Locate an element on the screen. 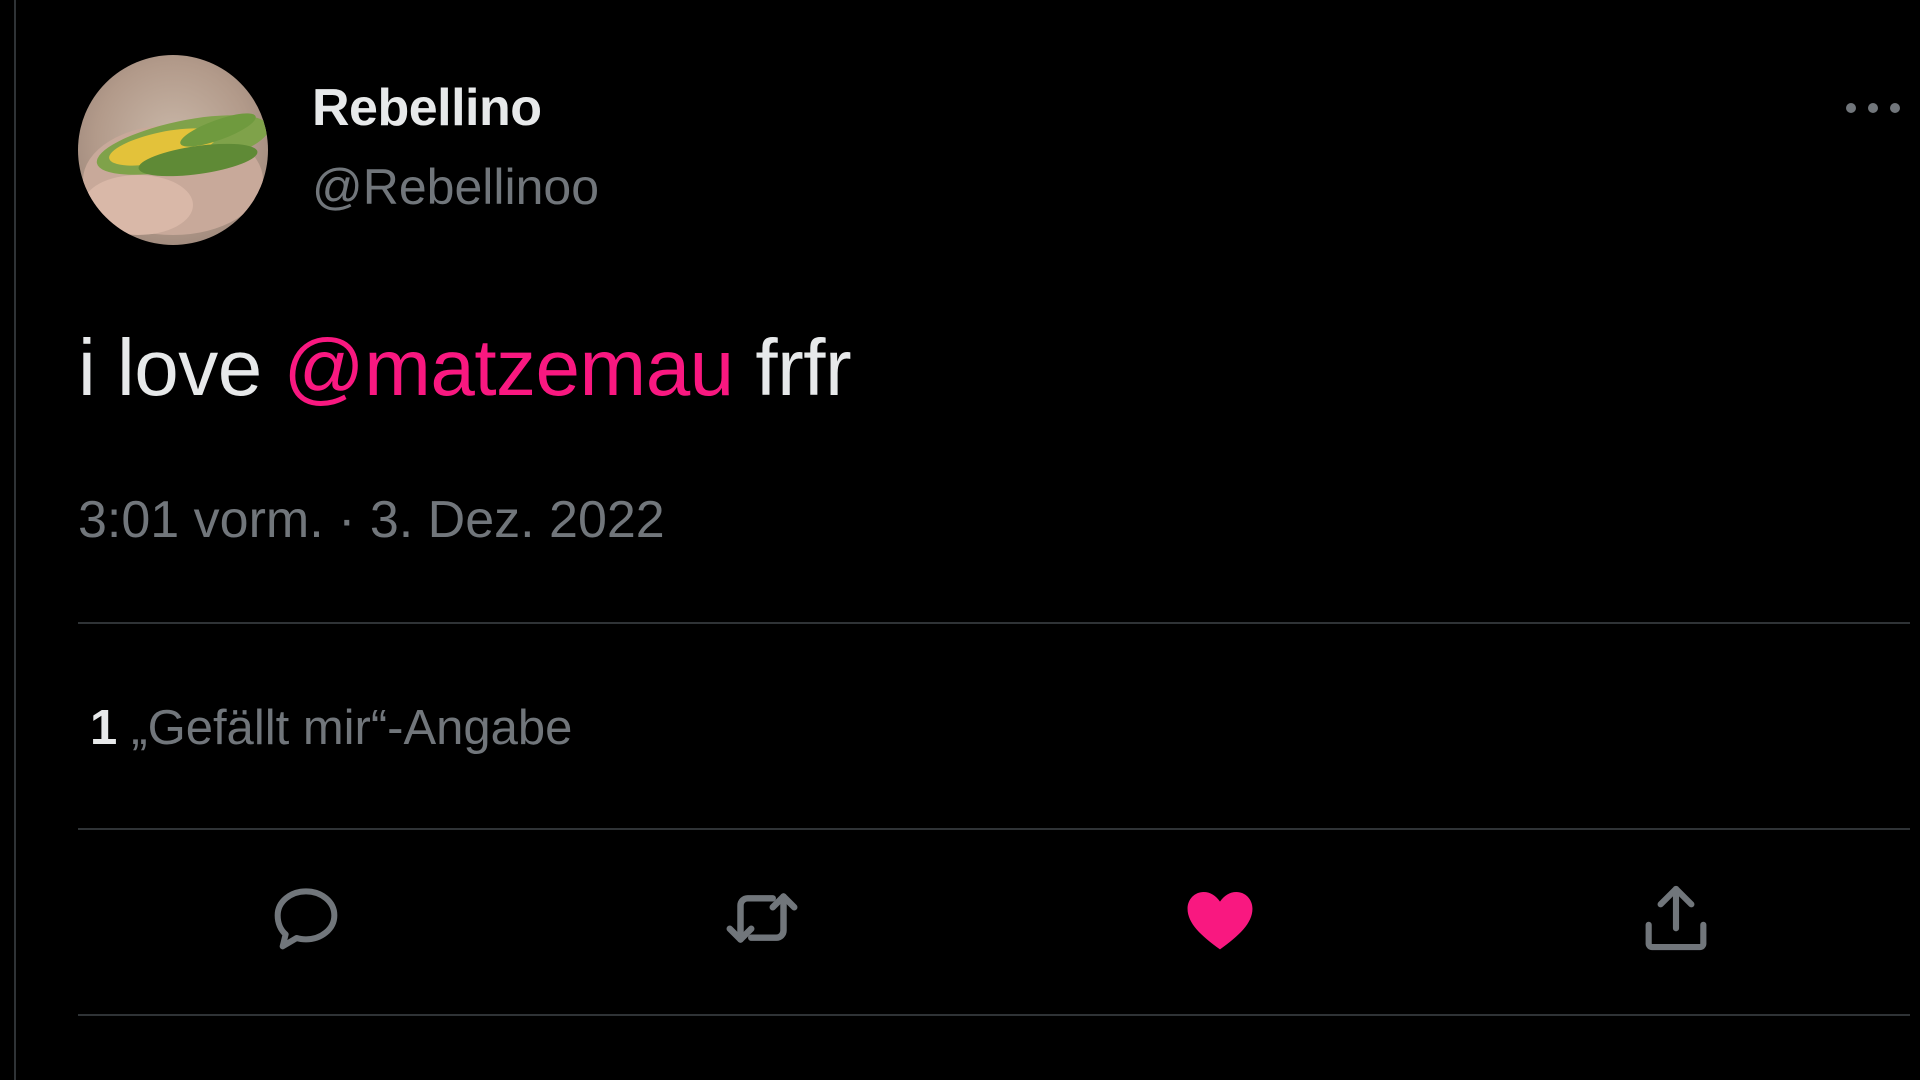 This screenshot has width=1920, height=1080. likes-stat: 1 „Gefällt mir“-Angabe is located at coordinates (331, 728).